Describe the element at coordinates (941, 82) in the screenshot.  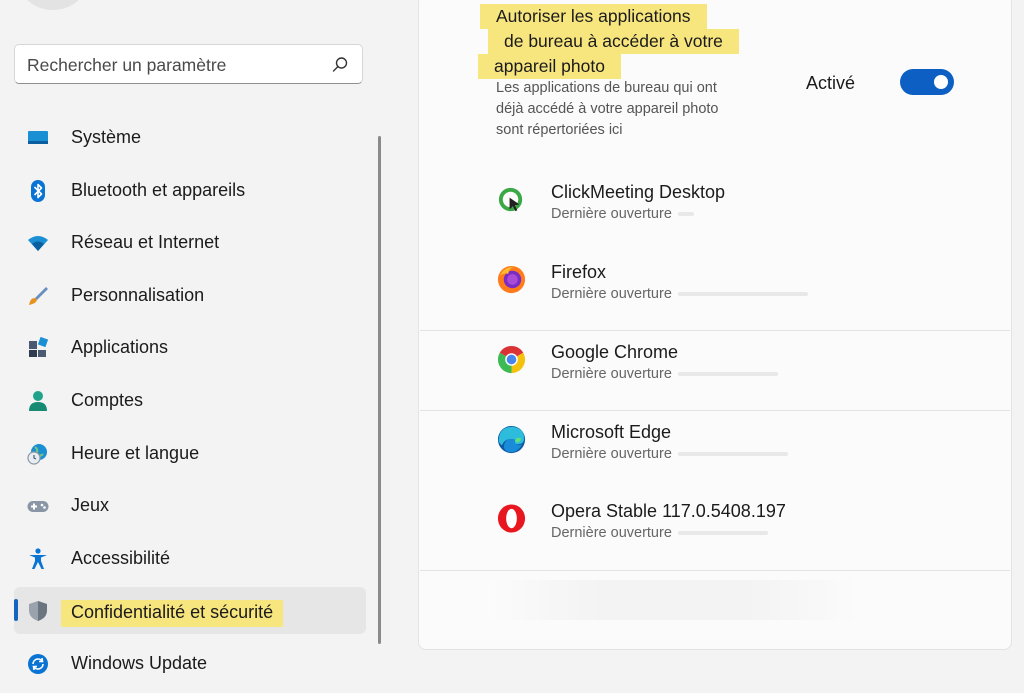
I see `toggle-knob` at that location.